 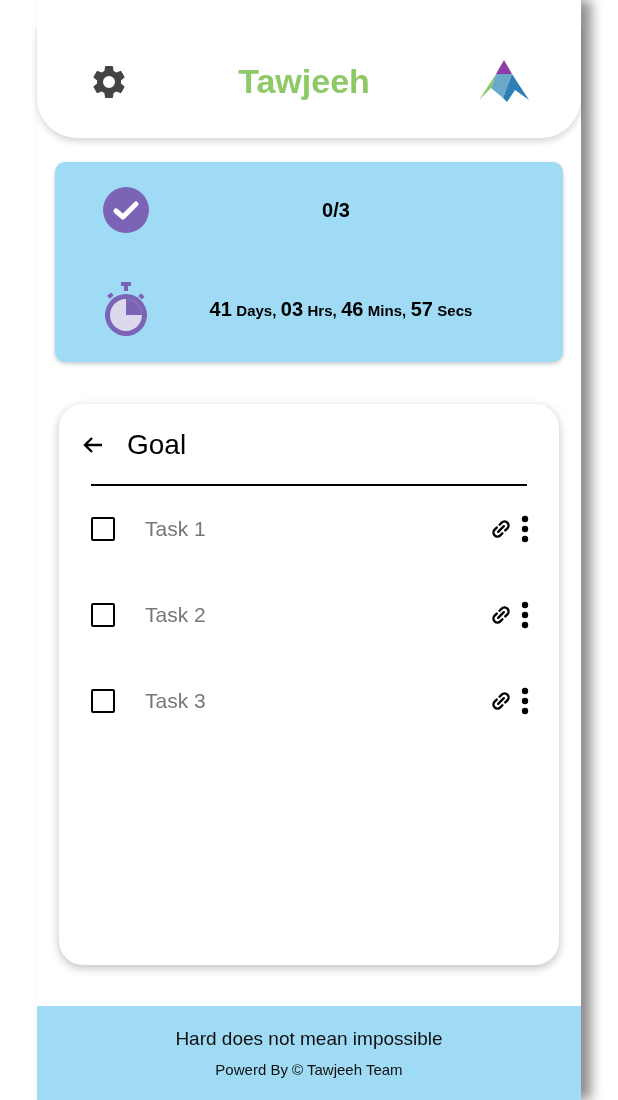 I want to click on app-title: Tawjeeh, so click(x=304, y=81).